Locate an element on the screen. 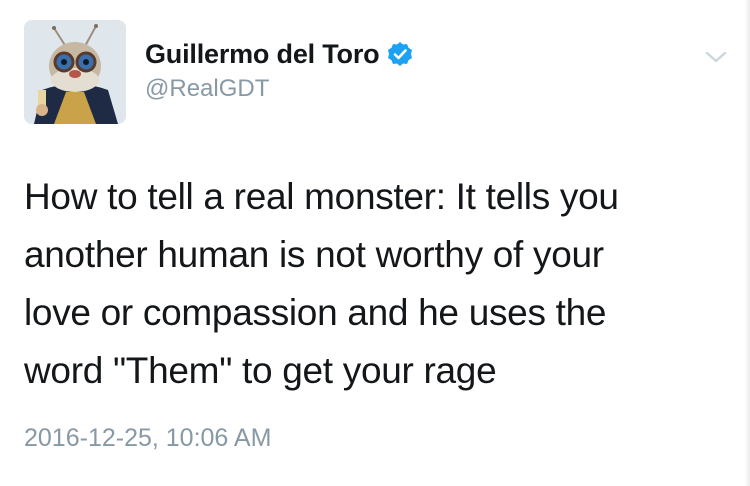  chevron-down-icon is located at coordinates (716, 57).